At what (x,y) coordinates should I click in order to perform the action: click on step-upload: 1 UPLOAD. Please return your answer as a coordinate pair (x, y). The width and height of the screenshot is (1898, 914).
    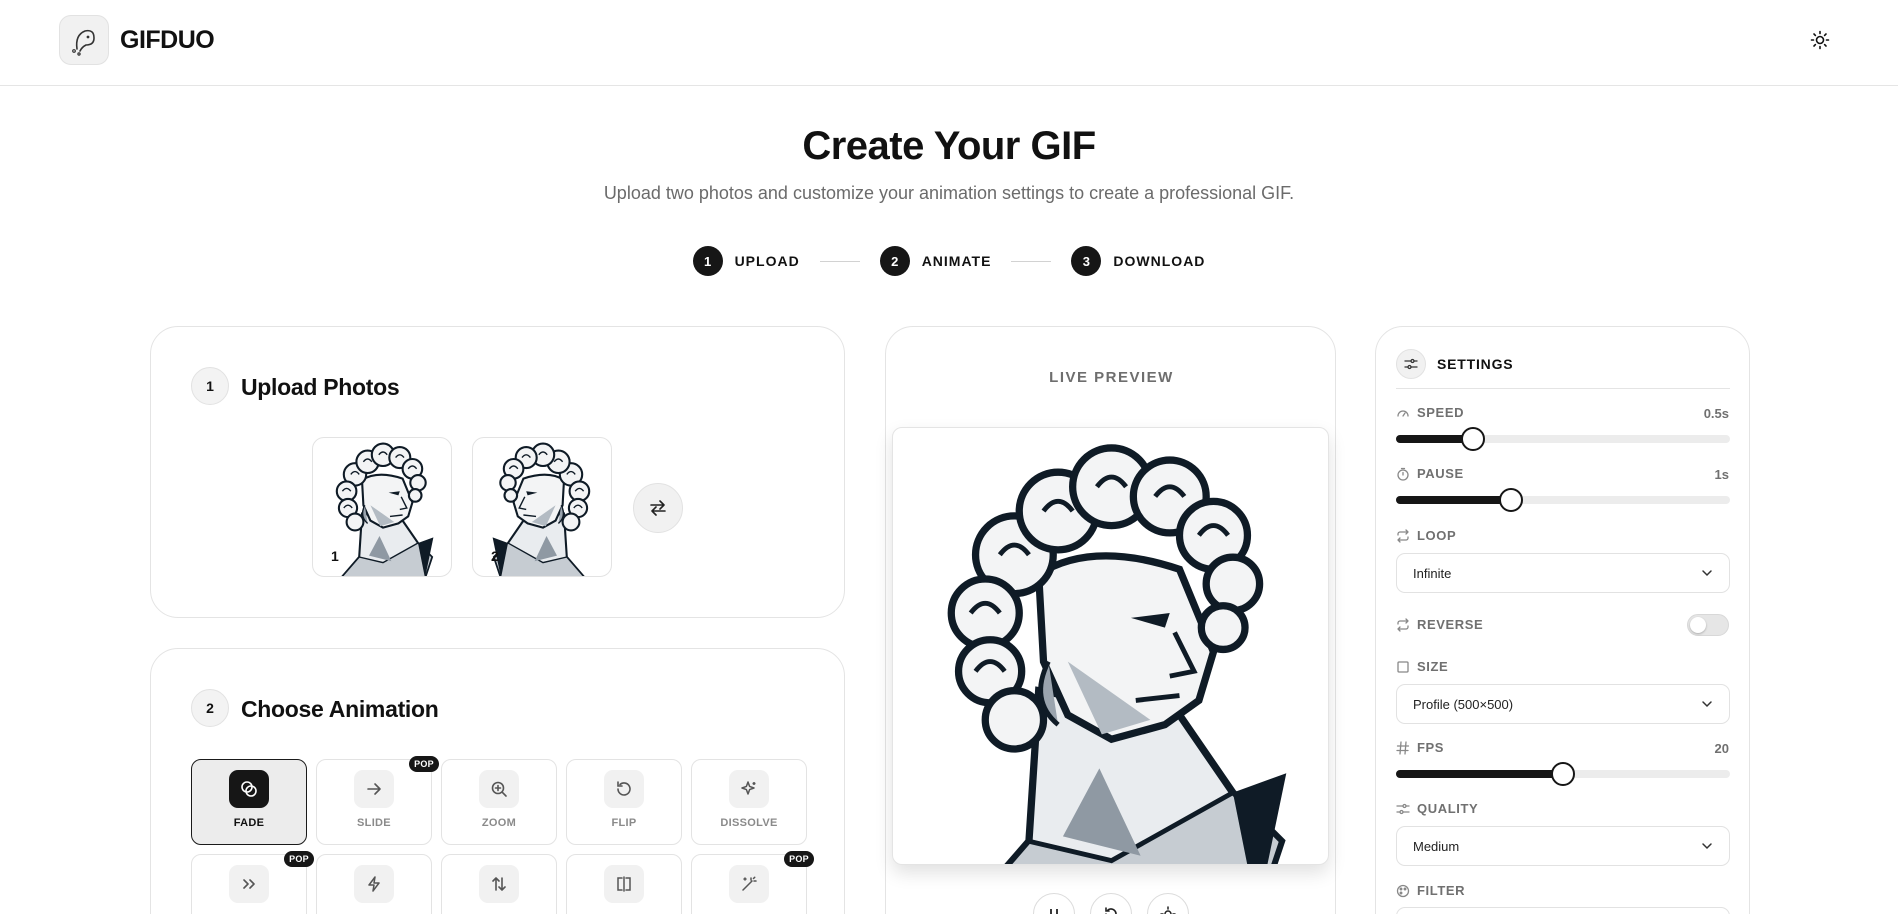
    Looking at the image, I should click on (746, 261).